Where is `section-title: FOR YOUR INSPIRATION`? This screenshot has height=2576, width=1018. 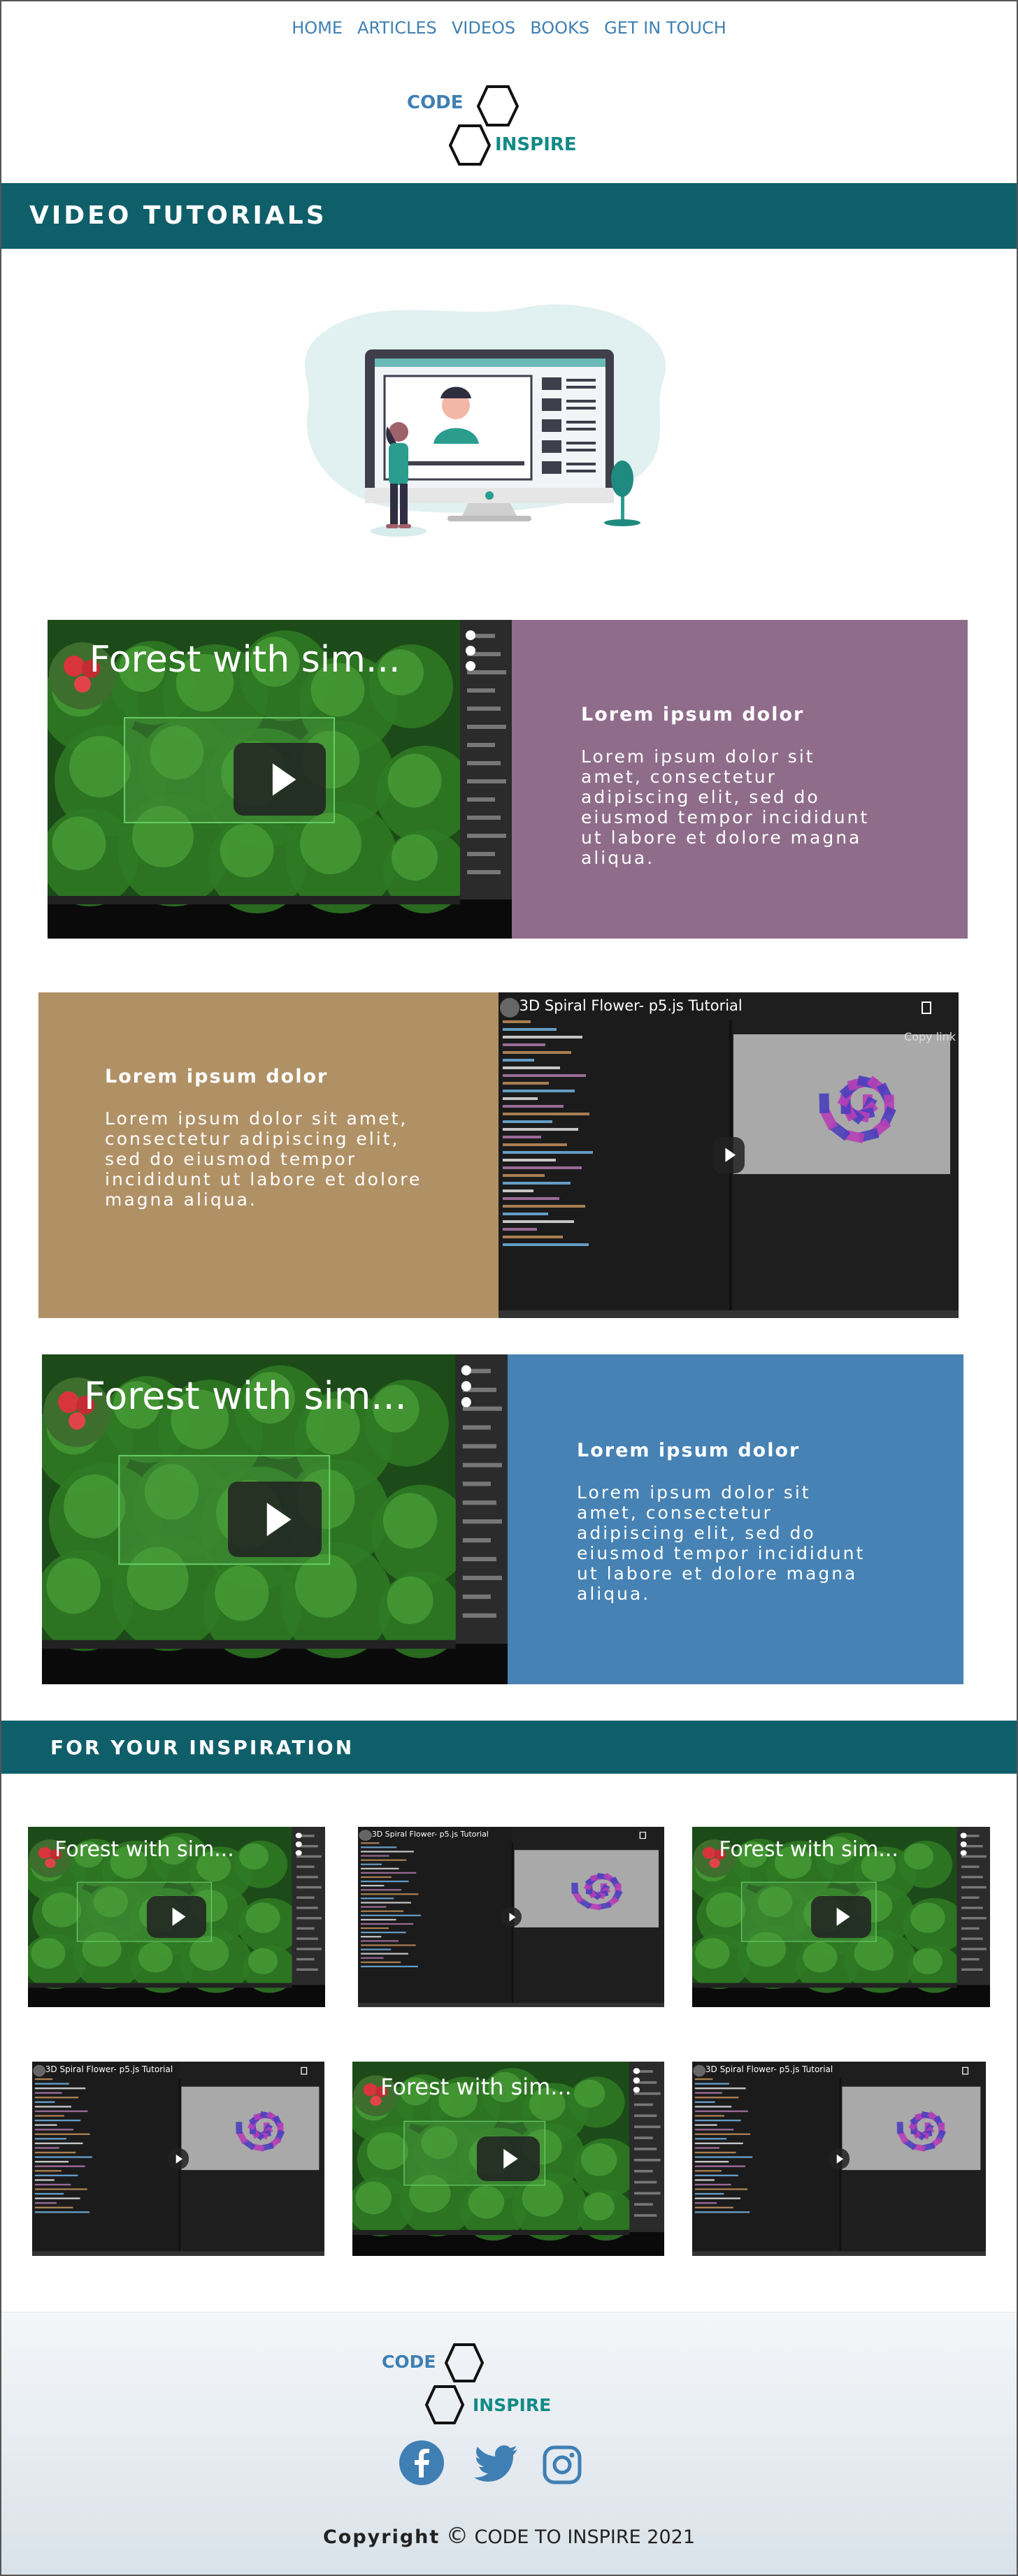
section-title: FOR YOUR INSPIRATION is located at coordinates (202, 1748).